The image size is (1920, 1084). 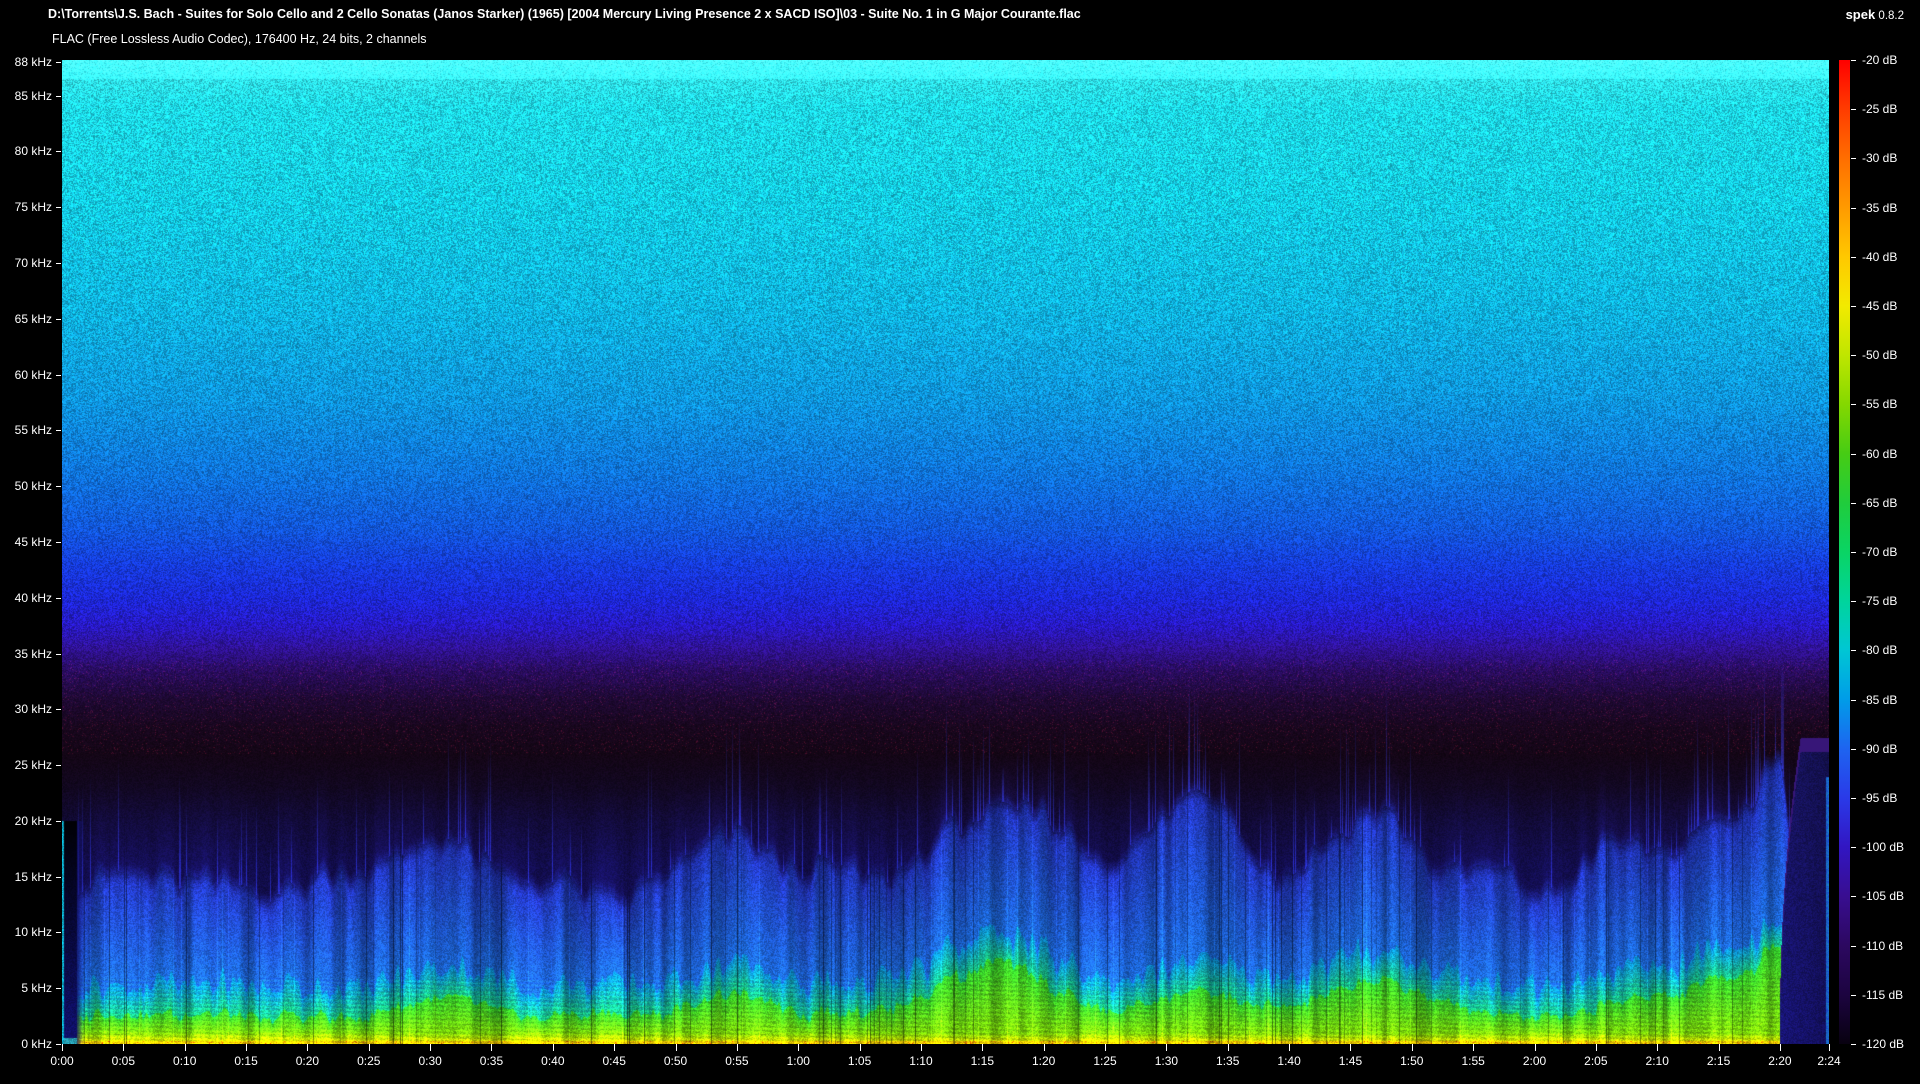 What do you see at coordinates (246, 1061) in the screenshot?
I see `time-axis-label: 0:15` at bounding box center [246, 1061].